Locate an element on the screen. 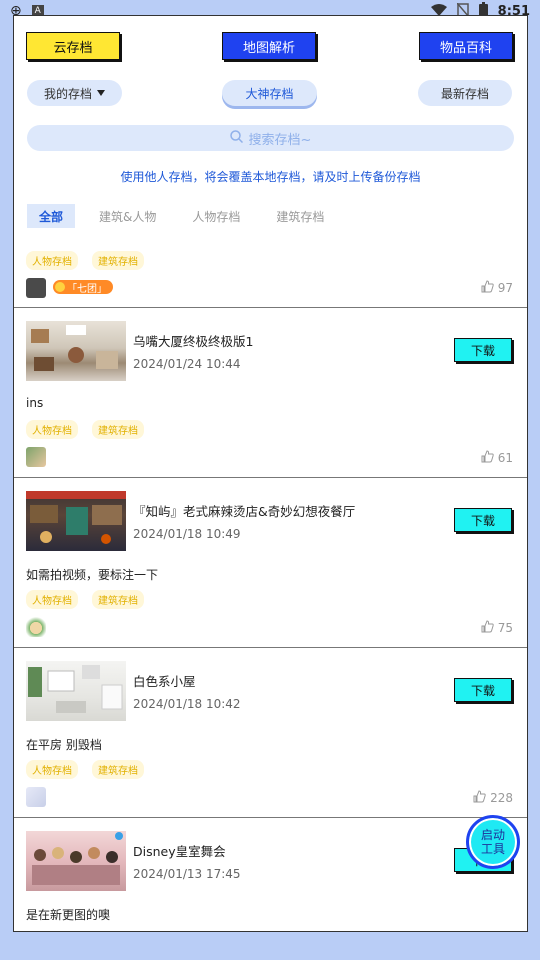 The image size is (540, 960). latest-saves-tab: 最新存档 is located at coordinates (465, 93).